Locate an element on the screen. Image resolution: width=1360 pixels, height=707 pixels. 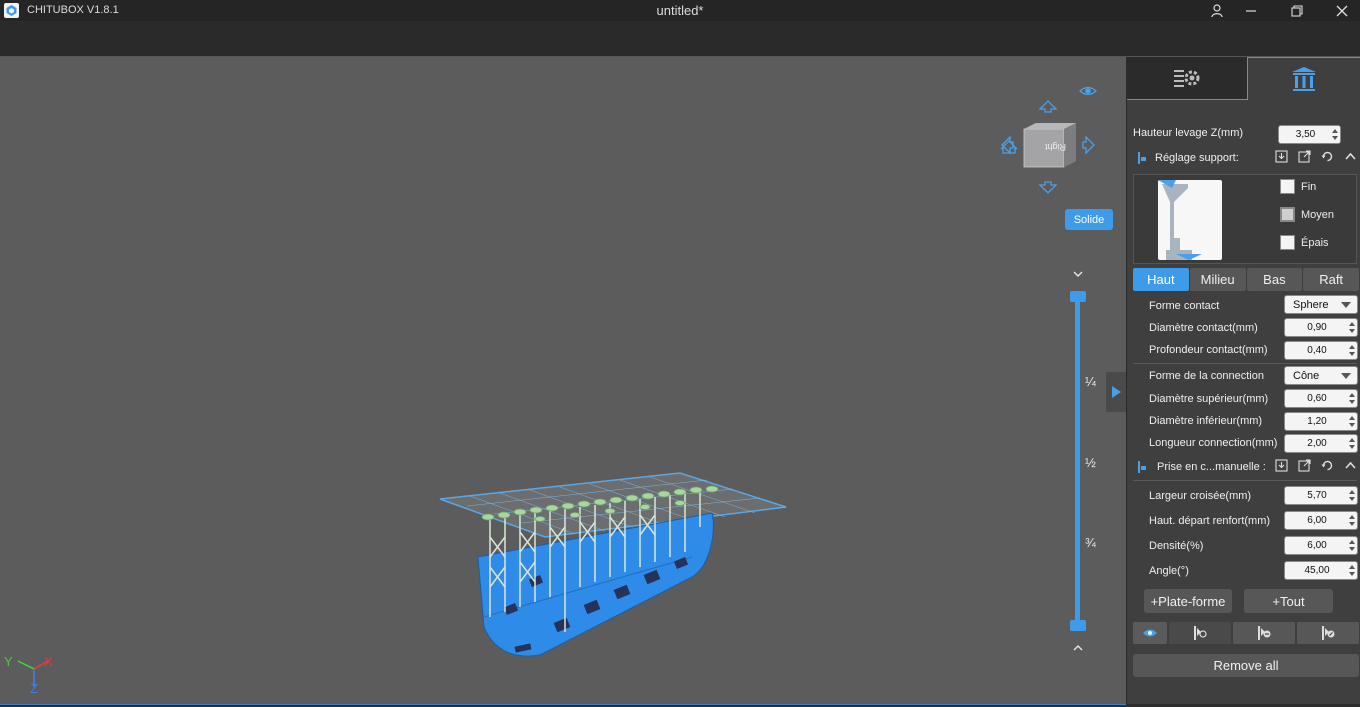
preset-epais: Épais is located at coordinates (1304, 242).